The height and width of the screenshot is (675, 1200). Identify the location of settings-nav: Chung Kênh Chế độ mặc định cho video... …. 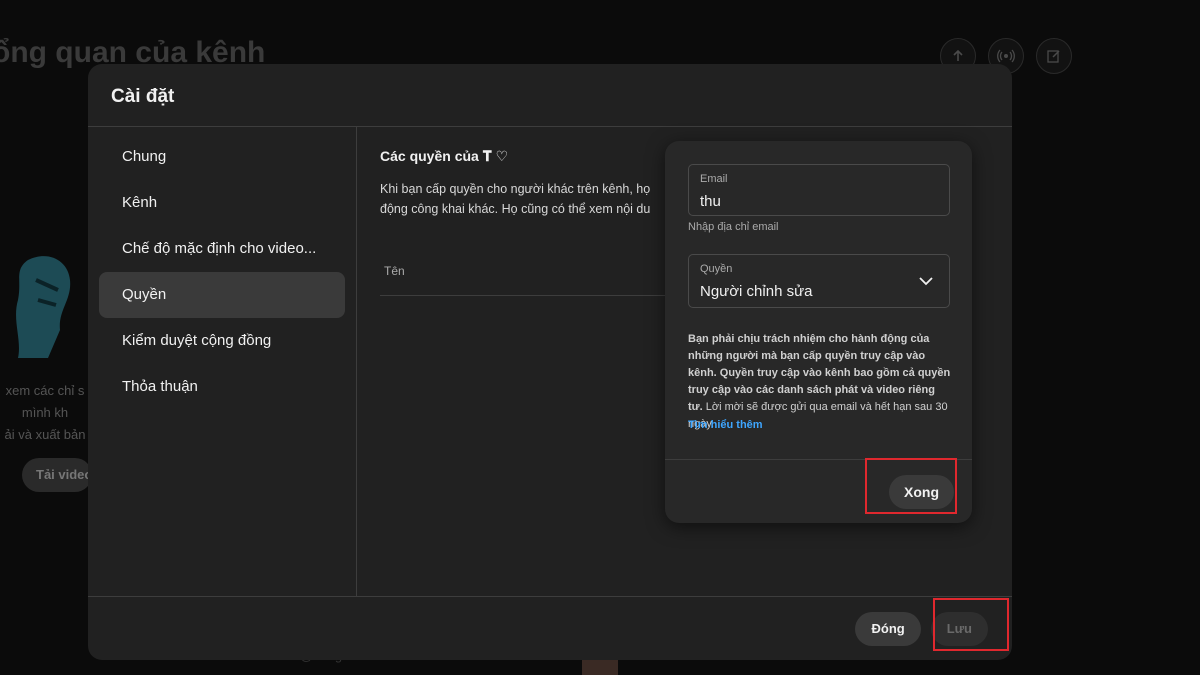
(222, 272).